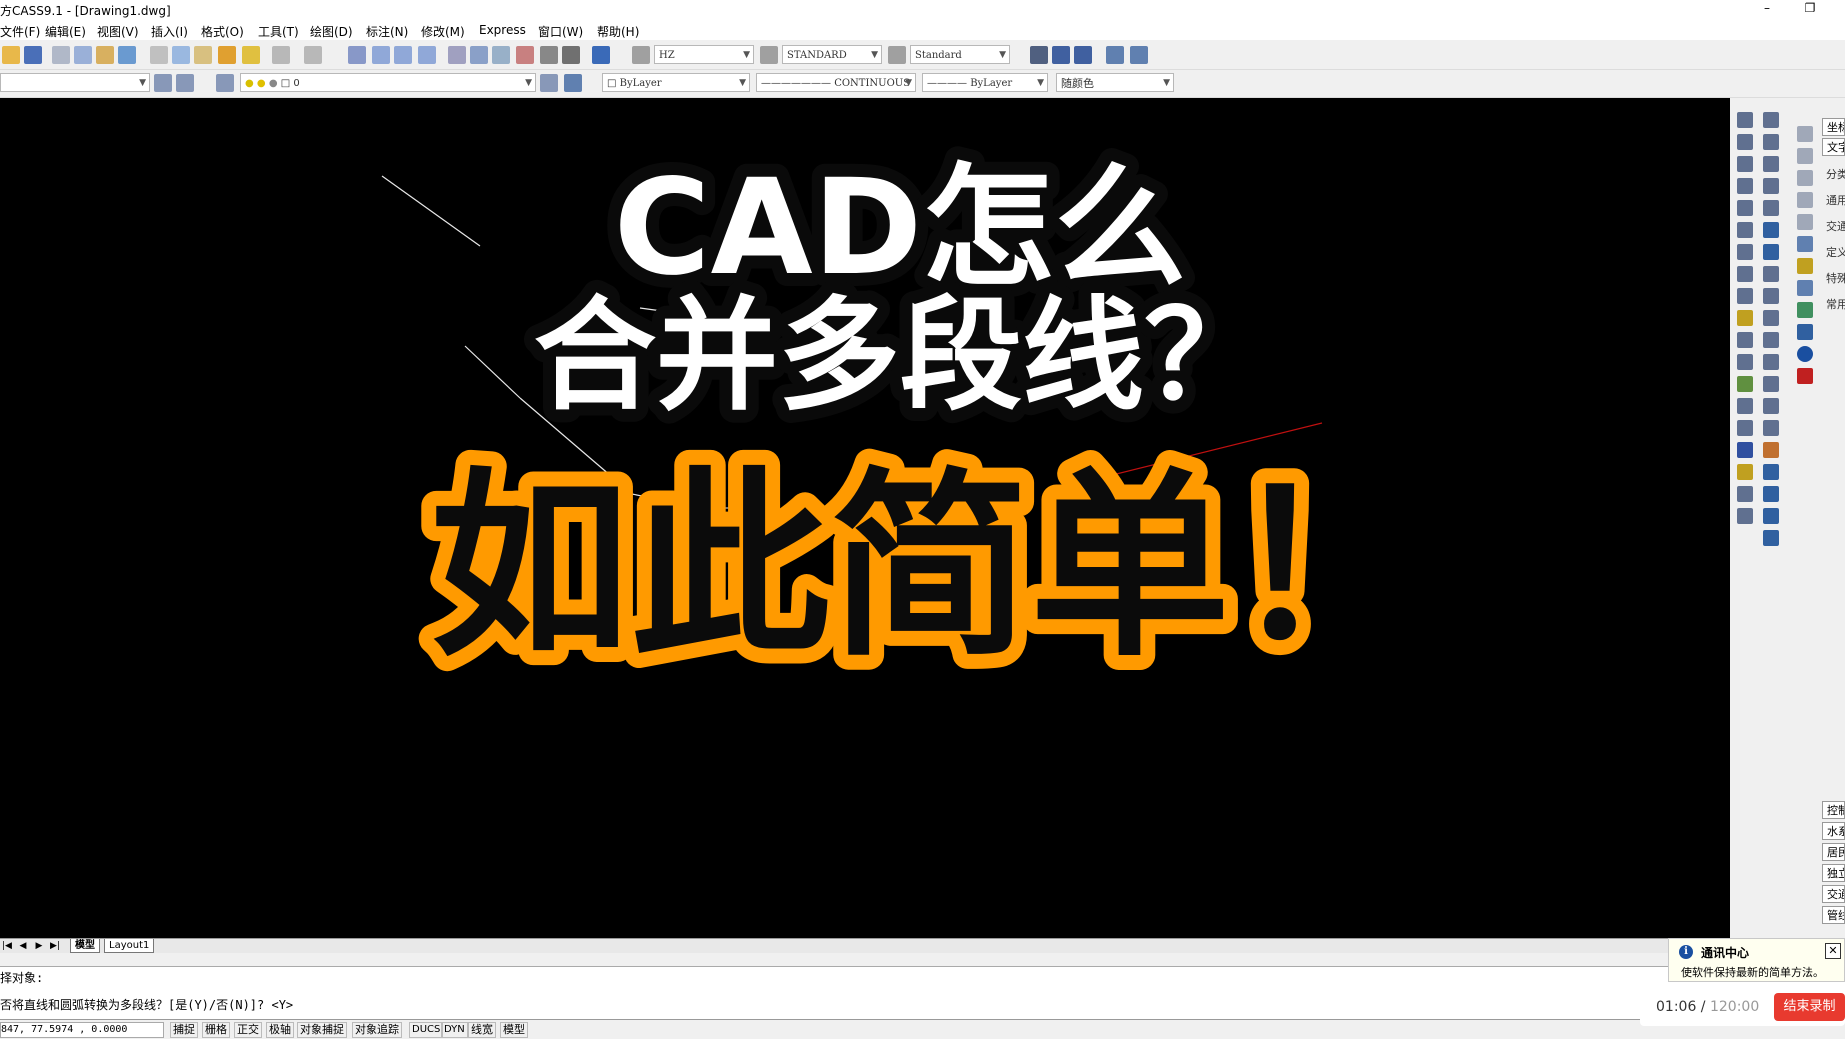 Image resolution: width=1845 pixels, height=1039 pixels. I want to click on mtext-icon, so click(1745, 450).